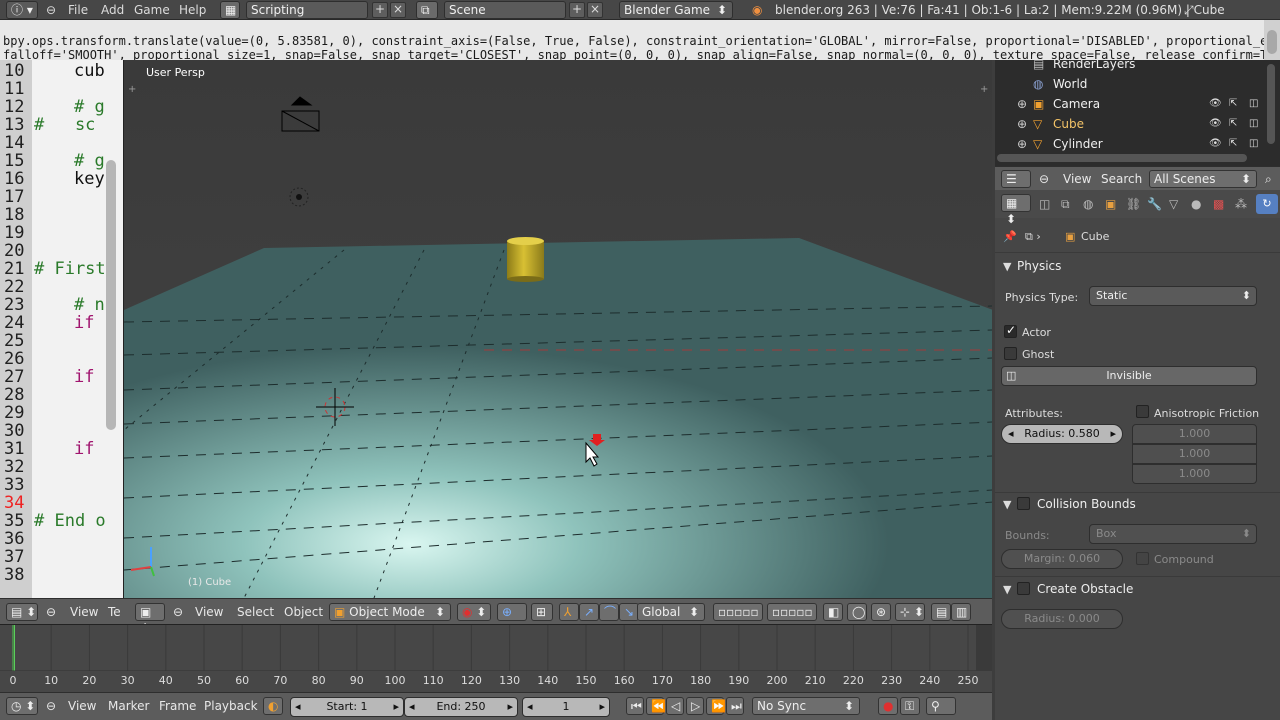 The height and width of the screenshot is (720, 1280). What do you see at coordinates (1062, 559) in the screenshot?
I see `margin-field: Margin: 0.060` at bounding box center [1062, 559].